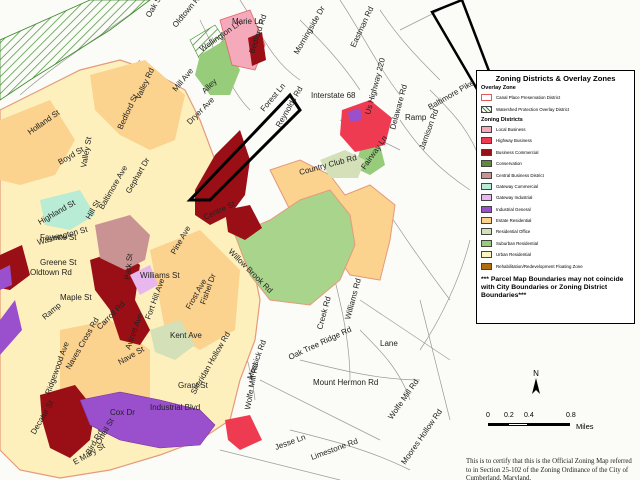 This screenshot has width=640, height=480. Describe the element at coordinates (555, 254) in the screenshot. I see `legend-item: Urban Residential` at that location.